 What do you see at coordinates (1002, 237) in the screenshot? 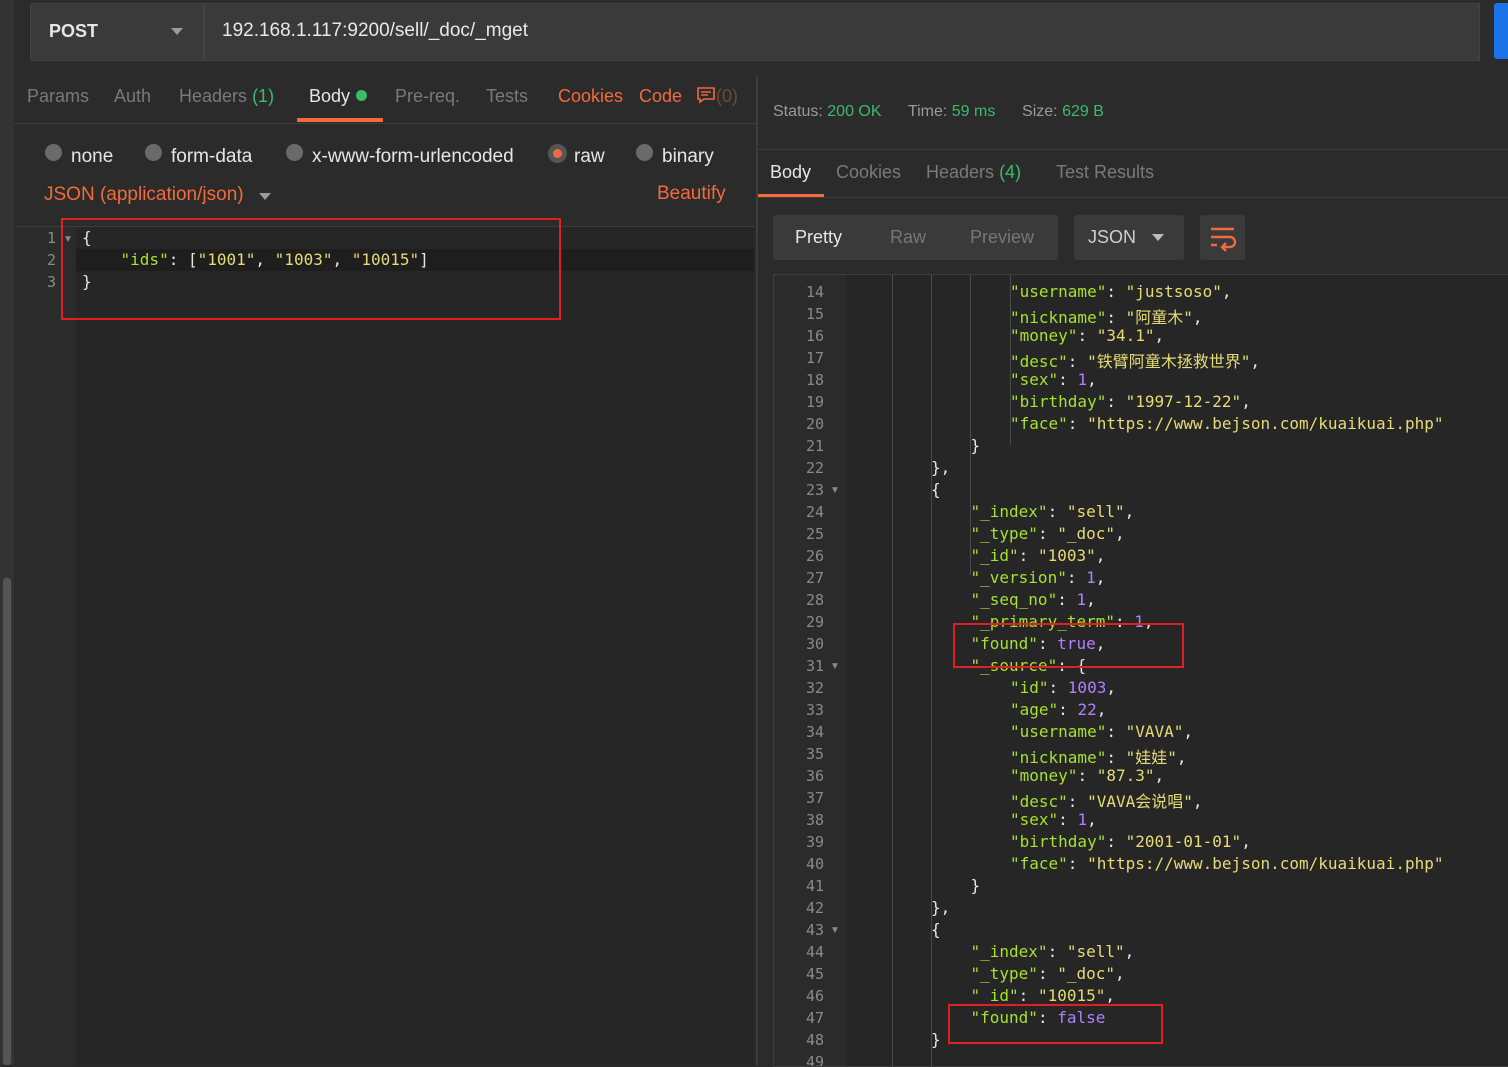
I see `view-preview-button: Preview` at bounding box center [1002, 237].